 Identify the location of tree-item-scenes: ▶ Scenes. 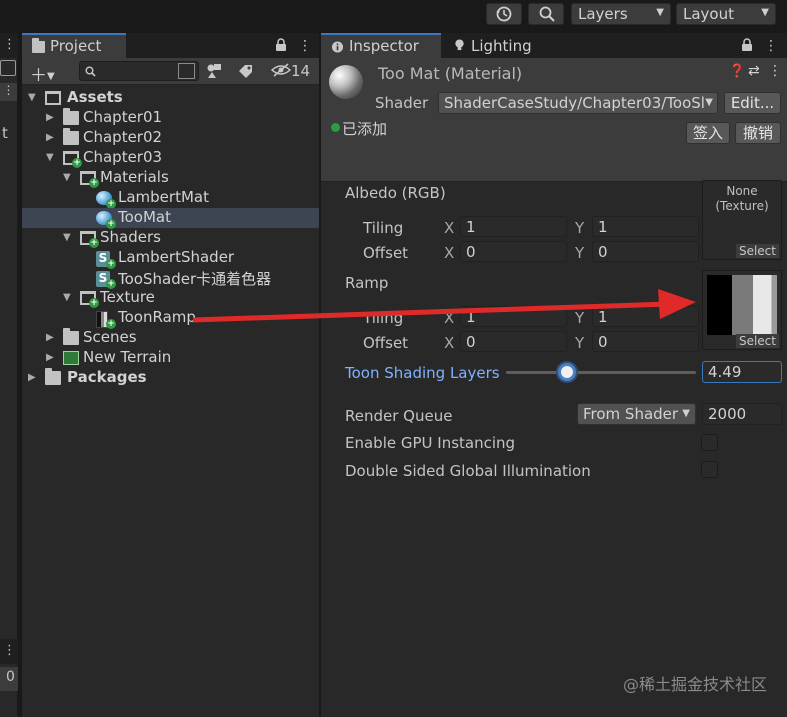
(170, 338).